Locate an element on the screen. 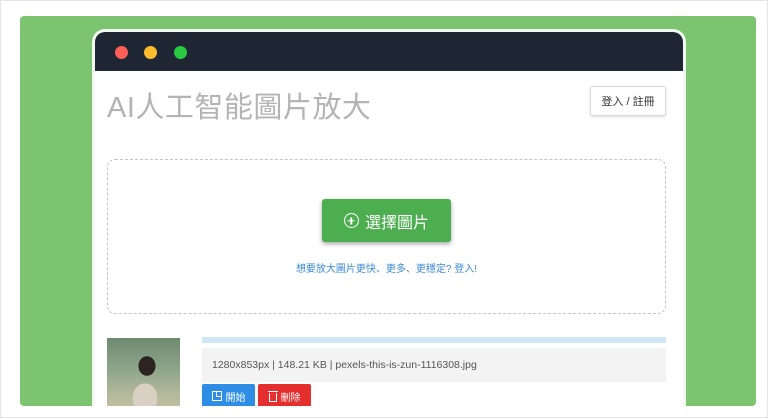 The width and height of the screenshot is (768, 418). start-button: 開始 is located at coordinates (228, 395).